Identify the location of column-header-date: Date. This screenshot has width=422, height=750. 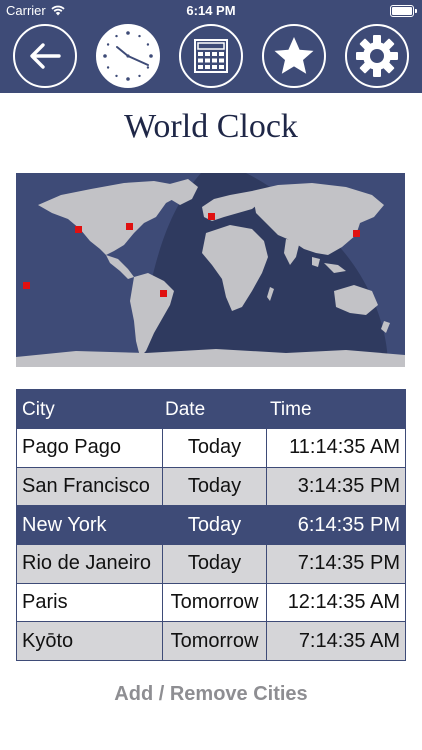
(185, 409).